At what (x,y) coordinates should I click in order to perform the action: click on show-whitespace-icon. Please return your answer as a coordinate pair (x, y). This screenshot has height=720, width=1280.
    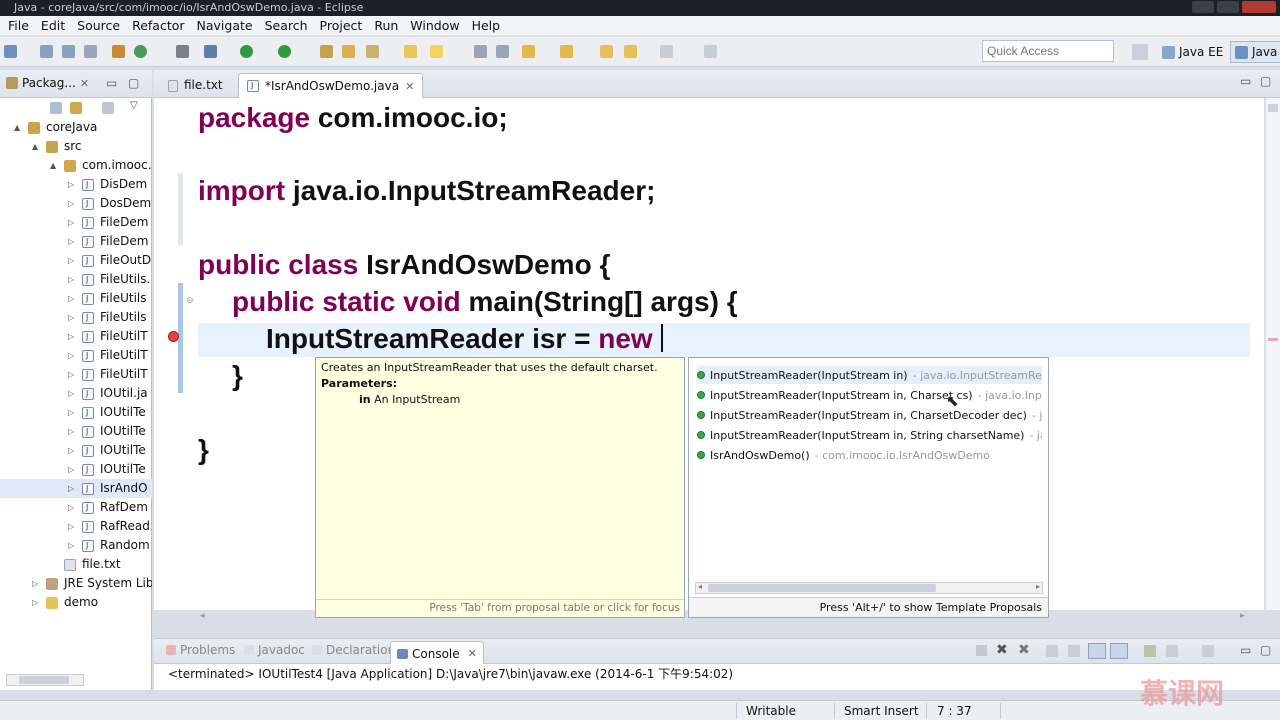
    Looking at the image, I should click on (480, 51).